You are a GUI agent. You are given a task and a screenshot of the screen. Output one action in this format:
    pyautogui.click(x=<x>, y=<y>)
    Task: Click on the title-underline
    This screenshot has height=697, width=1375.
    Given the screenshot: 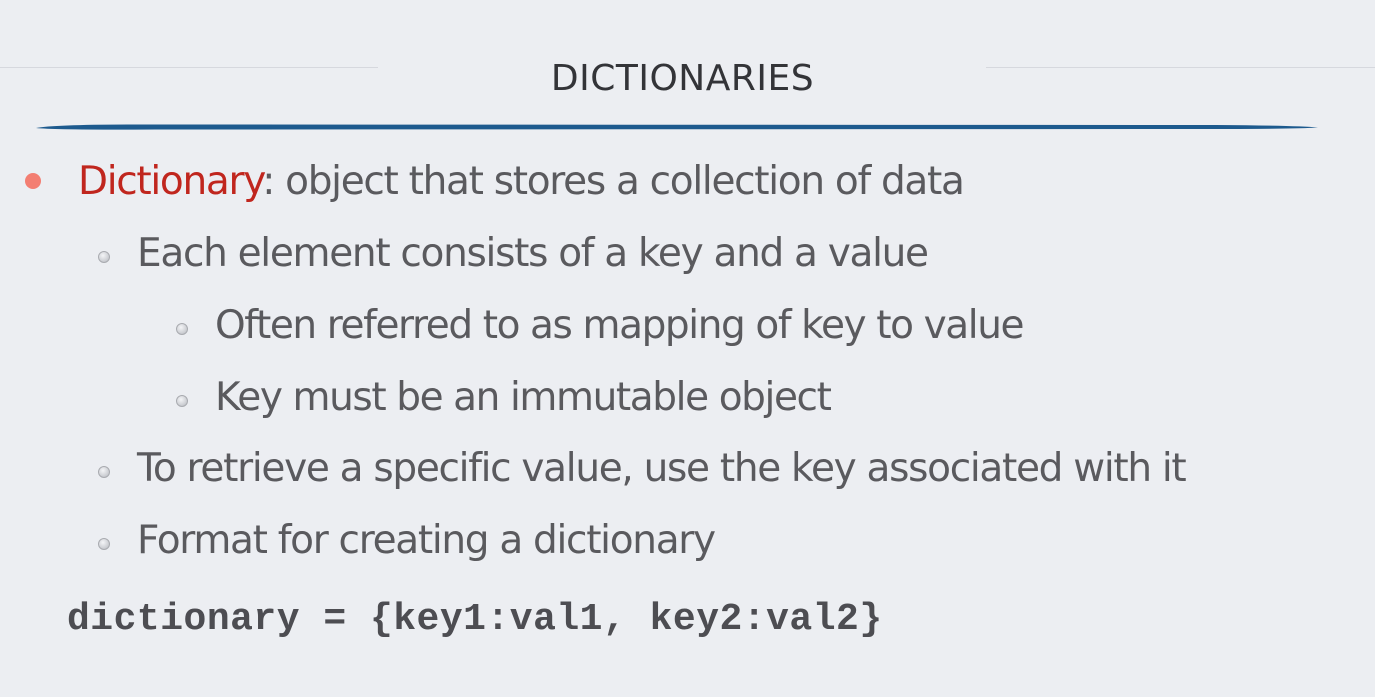 What is the action you would take?
    pyautogui.click(x=677, y=127)
    